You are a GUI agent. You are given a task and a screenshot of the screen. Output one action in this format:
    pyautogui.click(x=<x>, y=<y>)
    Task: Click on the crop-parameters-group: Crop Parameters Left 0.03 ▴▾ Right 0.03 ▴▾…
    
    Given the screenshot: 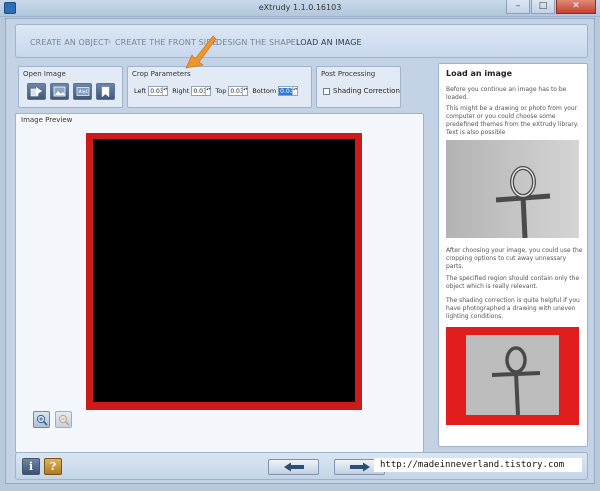 What is the action you would take?
    pyautogui.click(x=219, y=87)
    